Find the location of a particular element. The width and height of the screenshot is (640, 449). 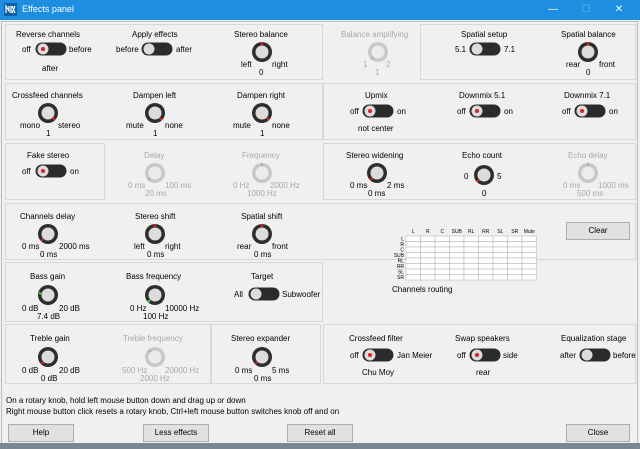

downmix51-switch is located at coordinates (485, 111).